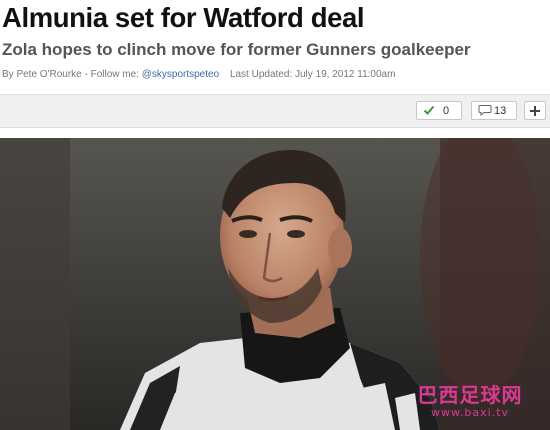 The width and height of the screenshot is (550, 430). What do you see at coordinates (180, 74) in the screenshot?
I see `author-twitter-link: @skysportspeteo` at bounding box center [180, 74].